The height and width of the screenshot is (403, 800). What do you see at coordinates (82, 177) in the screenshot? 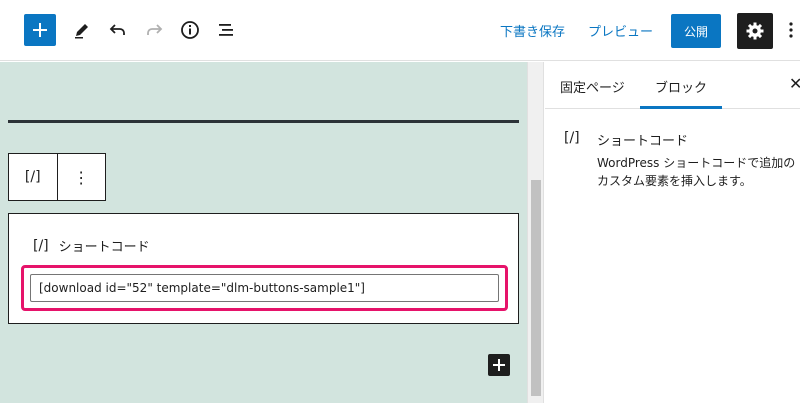
I see `block-options-button: ⋮` at bounding box center [82, 177].